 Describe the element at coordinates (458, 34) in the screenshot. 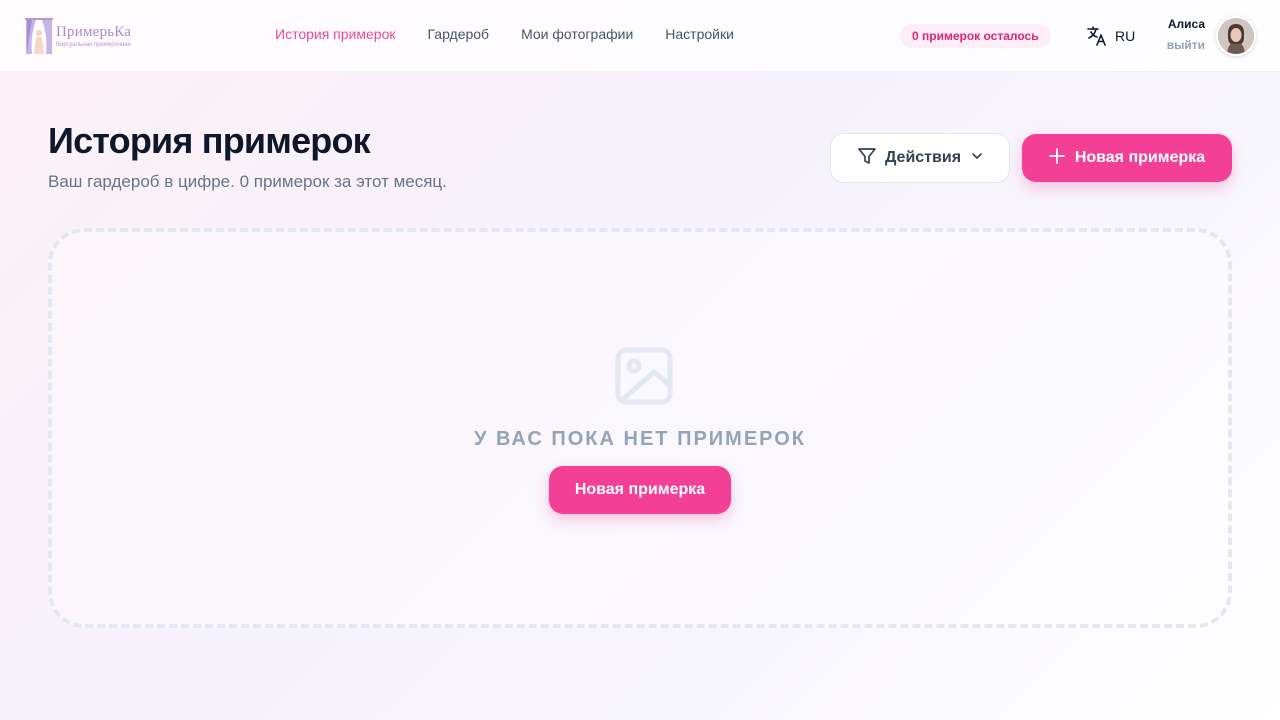

I see `nav-item-wardrobe: Гардероб` at that location.